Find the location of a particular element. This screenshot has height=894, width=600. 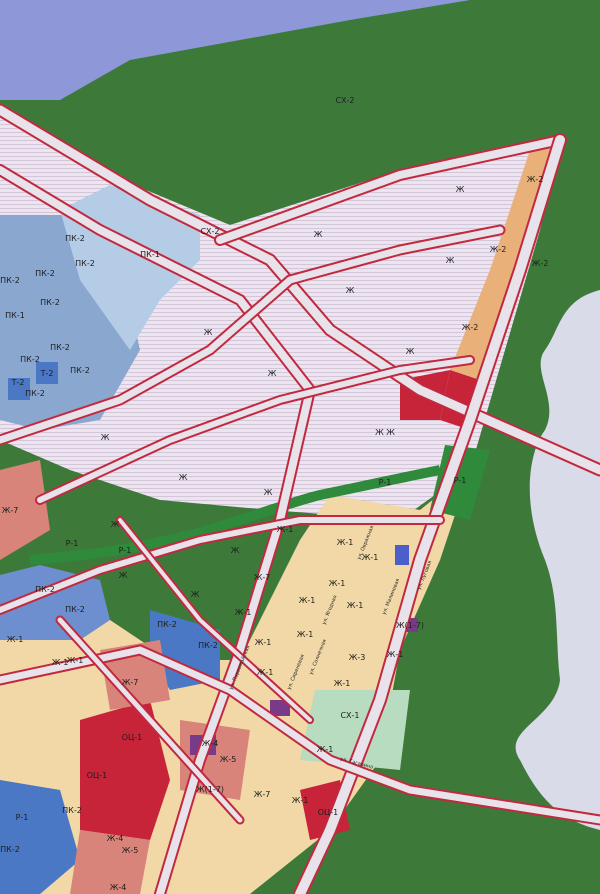

label-pk1: ПК-1 is located at coordinates (150, 254).